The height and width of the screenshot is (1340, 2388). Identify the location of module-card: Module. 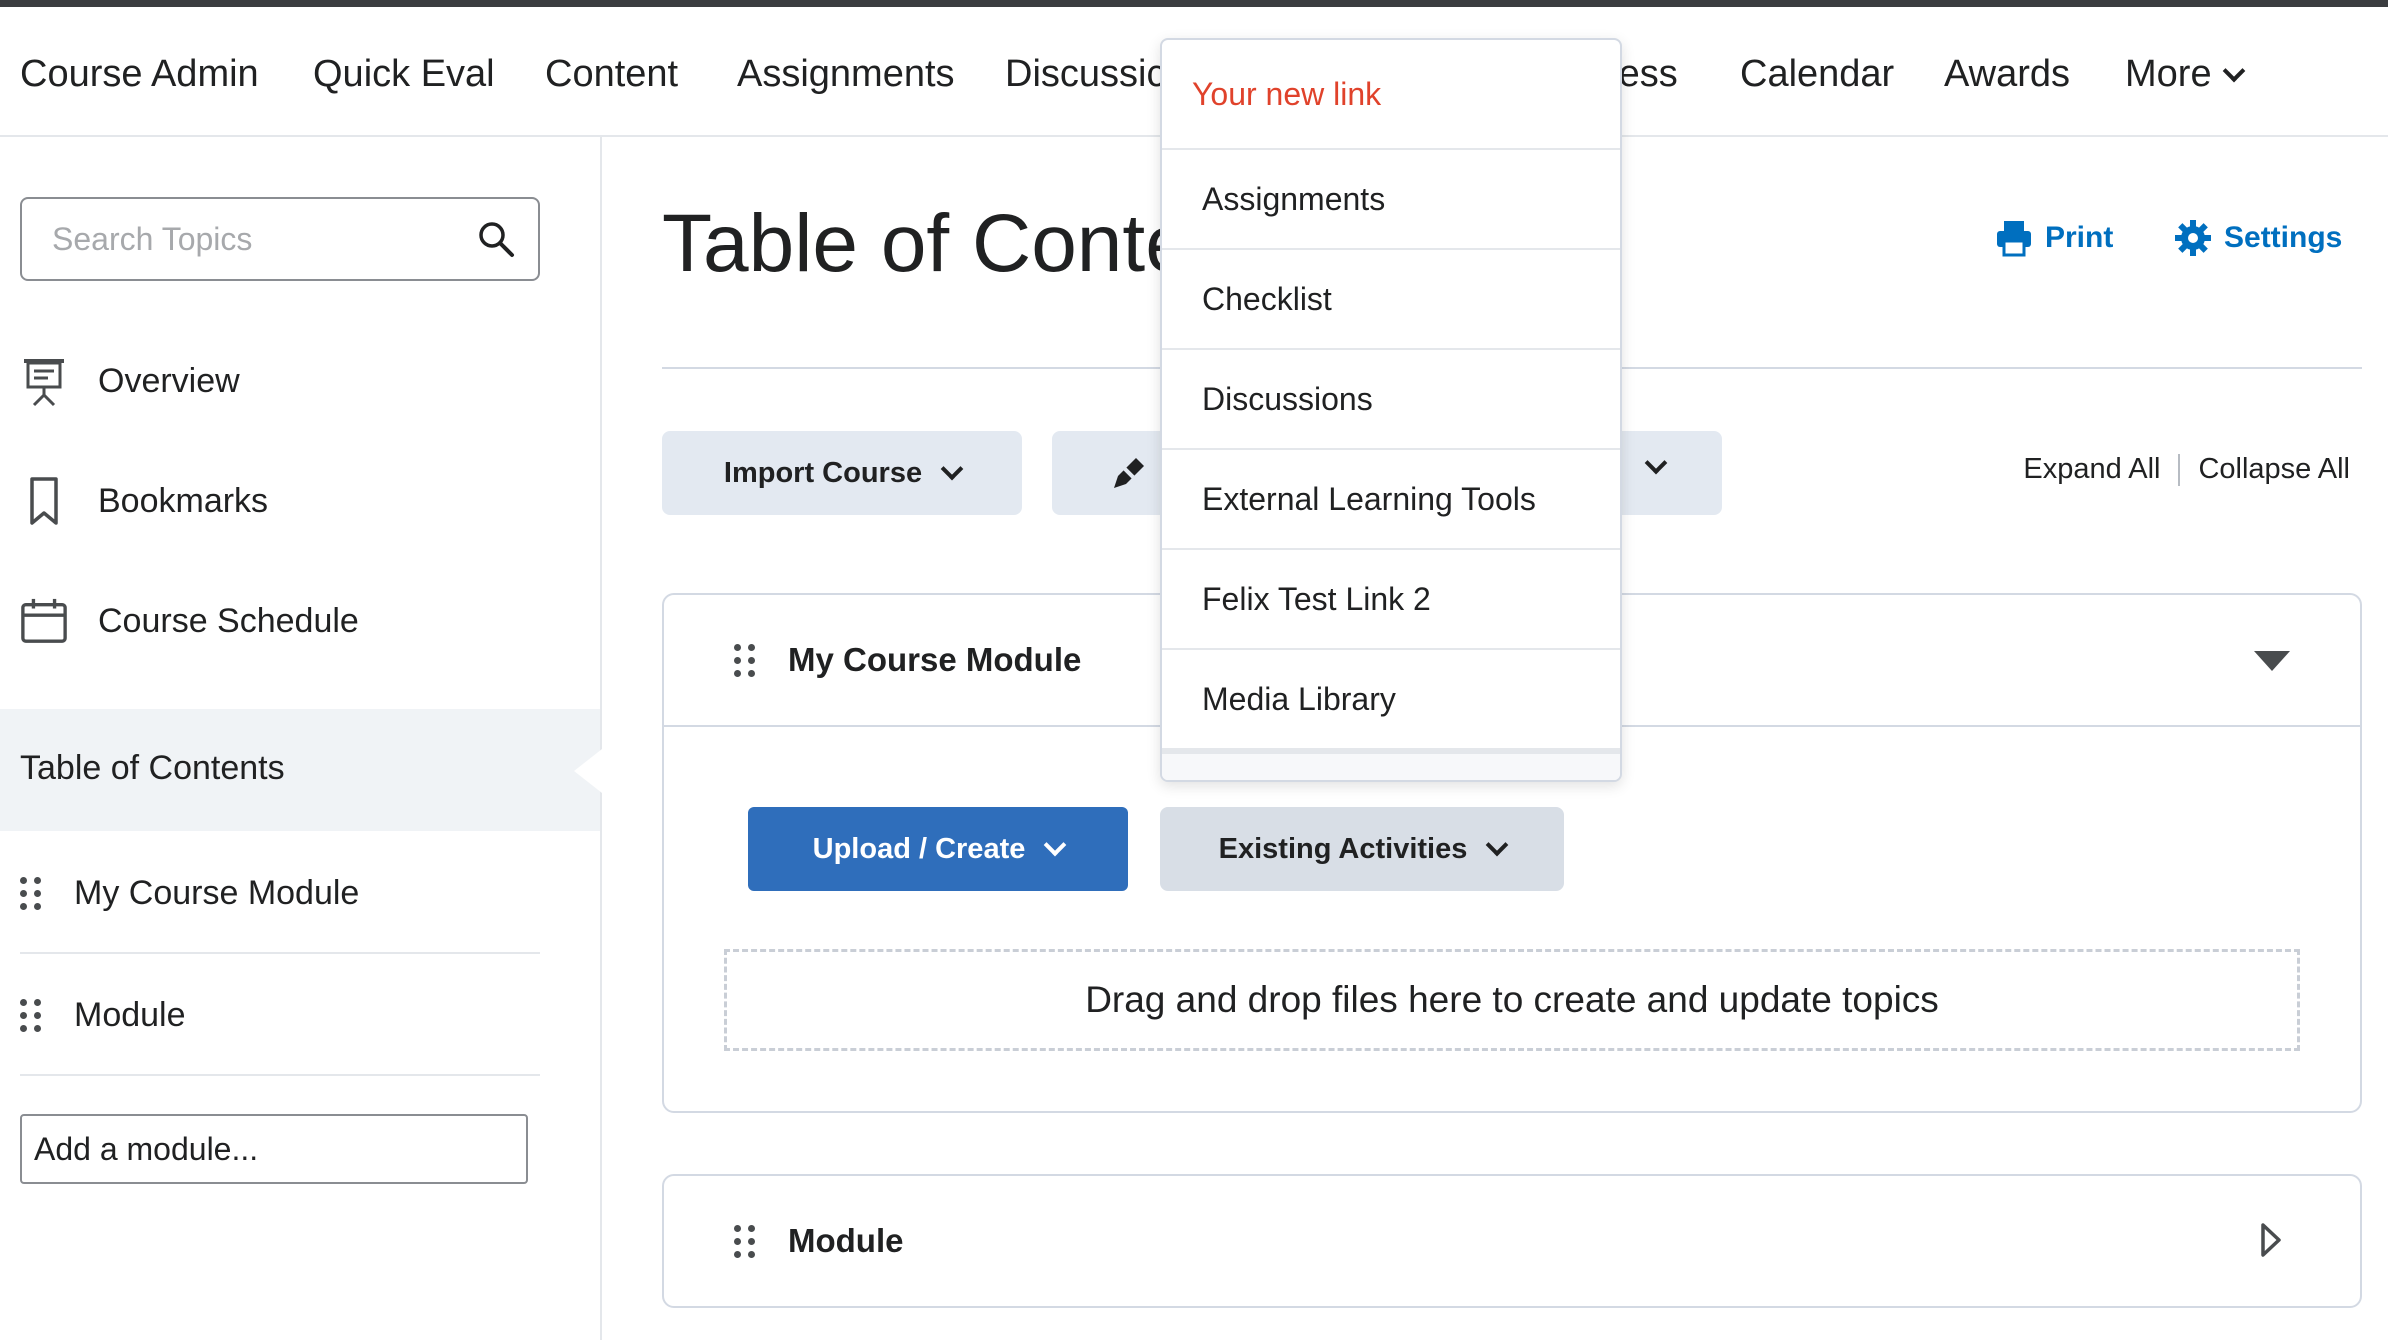
(1512, 1241).